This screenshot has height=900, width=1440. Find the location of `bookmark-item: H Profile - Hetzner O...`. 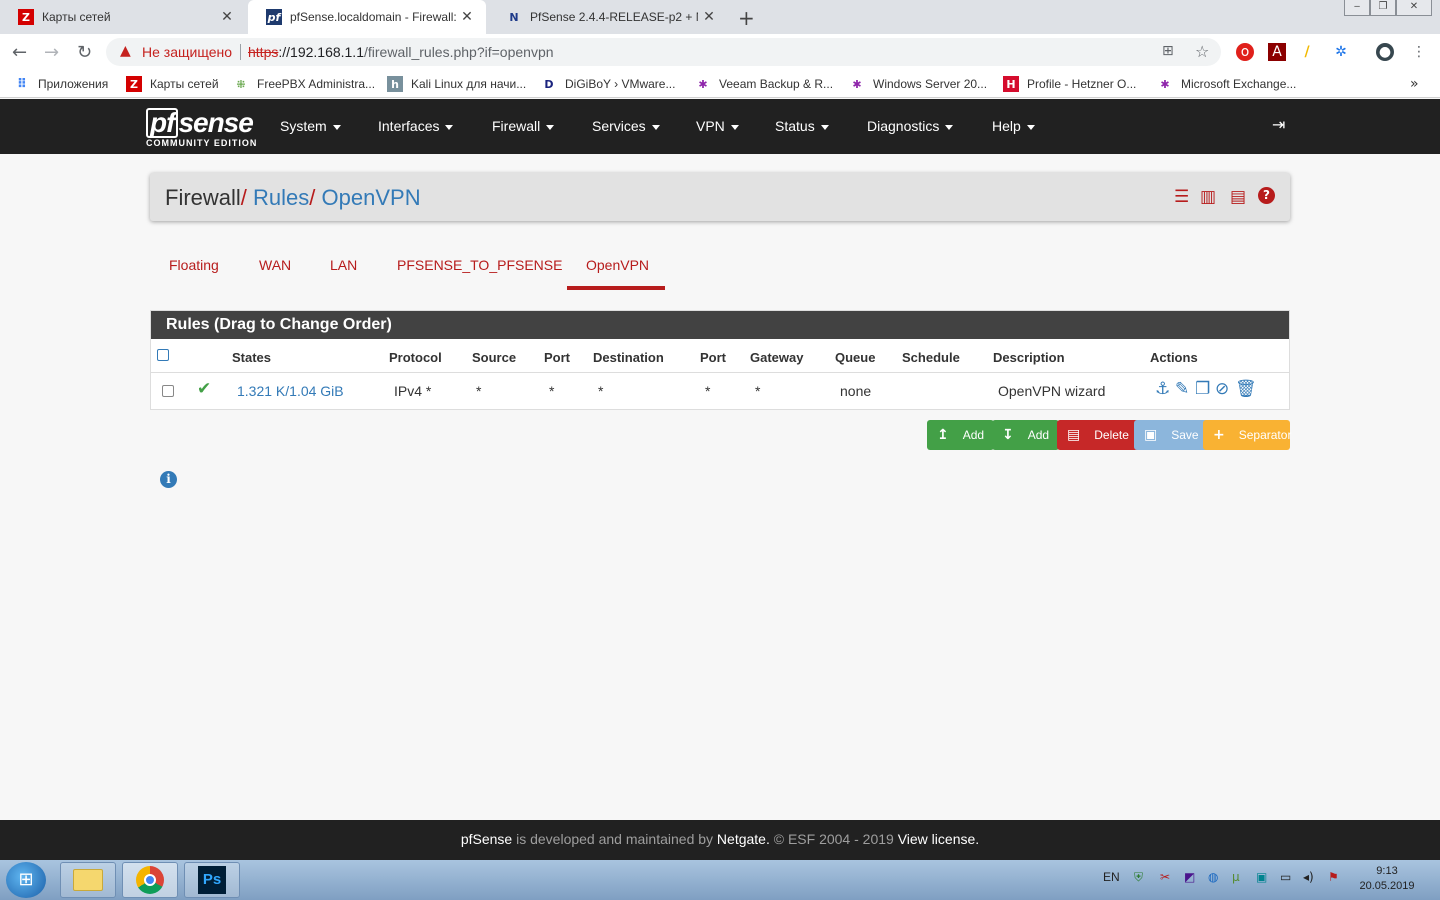

bookmark-item: H Profile - Hetzner O... is located at coordinates (1069, 84).